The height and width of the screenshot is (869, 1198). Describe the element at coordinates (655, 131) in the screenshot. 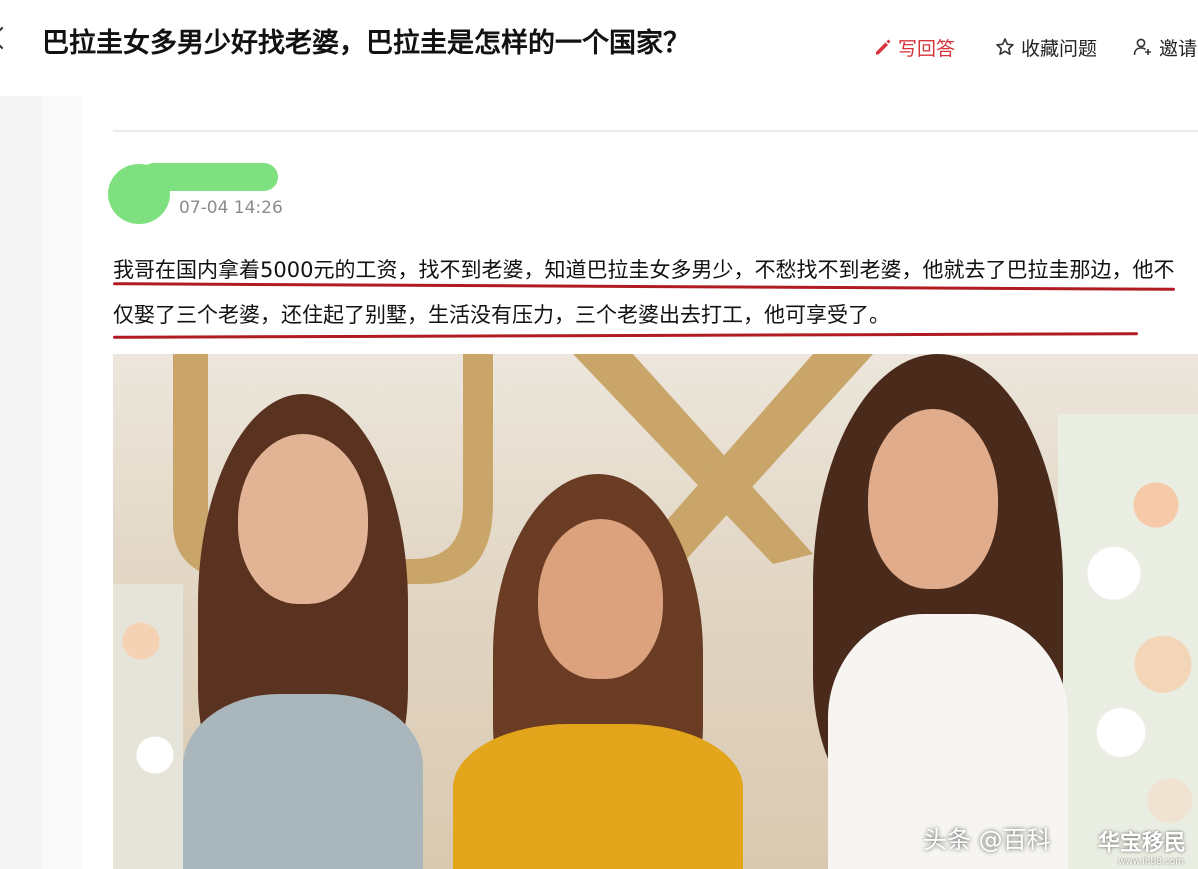

I see `content-divider` at that location.